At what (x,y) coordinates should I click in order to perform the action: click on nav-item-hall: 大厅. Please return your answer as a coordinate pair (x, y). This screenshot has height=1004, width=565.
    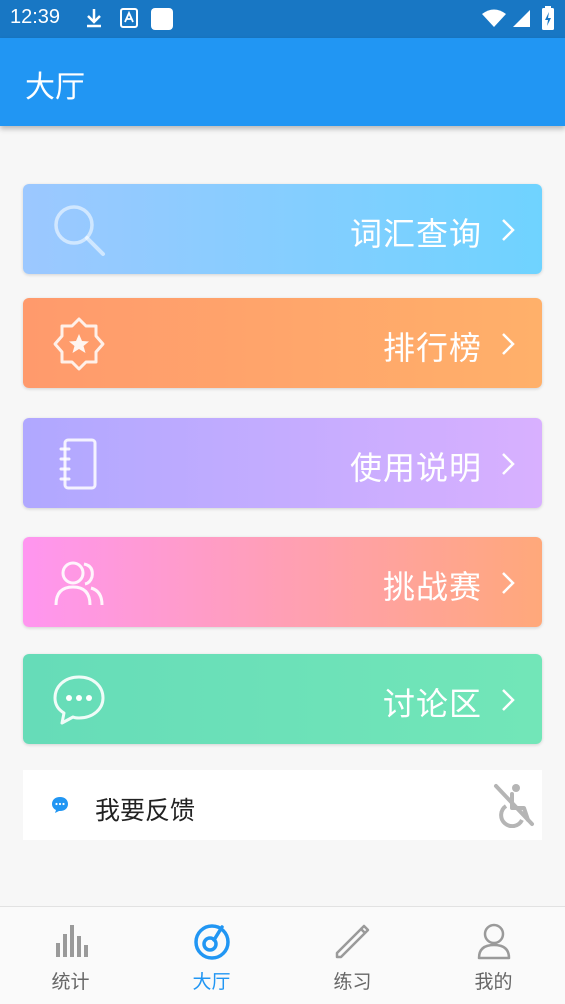
    Looking at the image, I should click on (211, 955).